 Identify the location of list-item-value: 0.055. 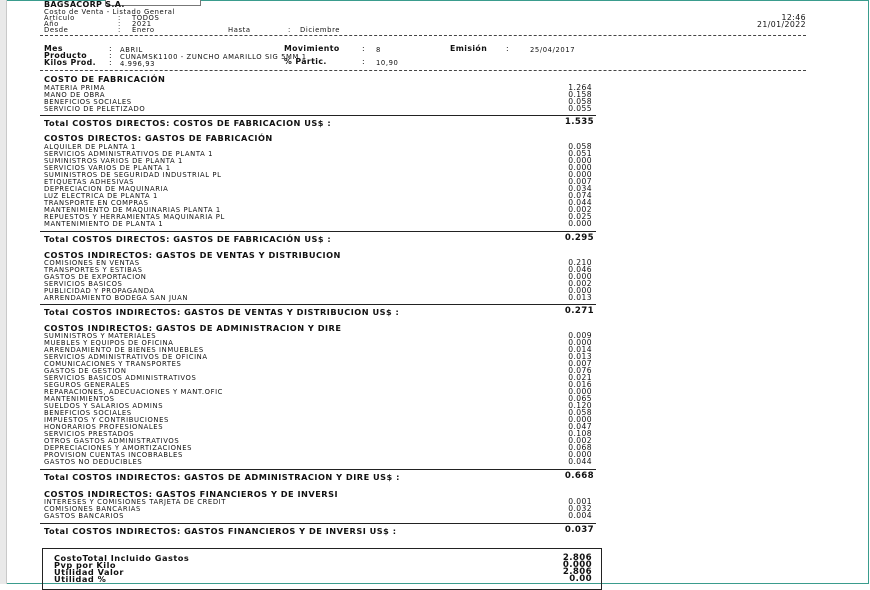
(580, 108).